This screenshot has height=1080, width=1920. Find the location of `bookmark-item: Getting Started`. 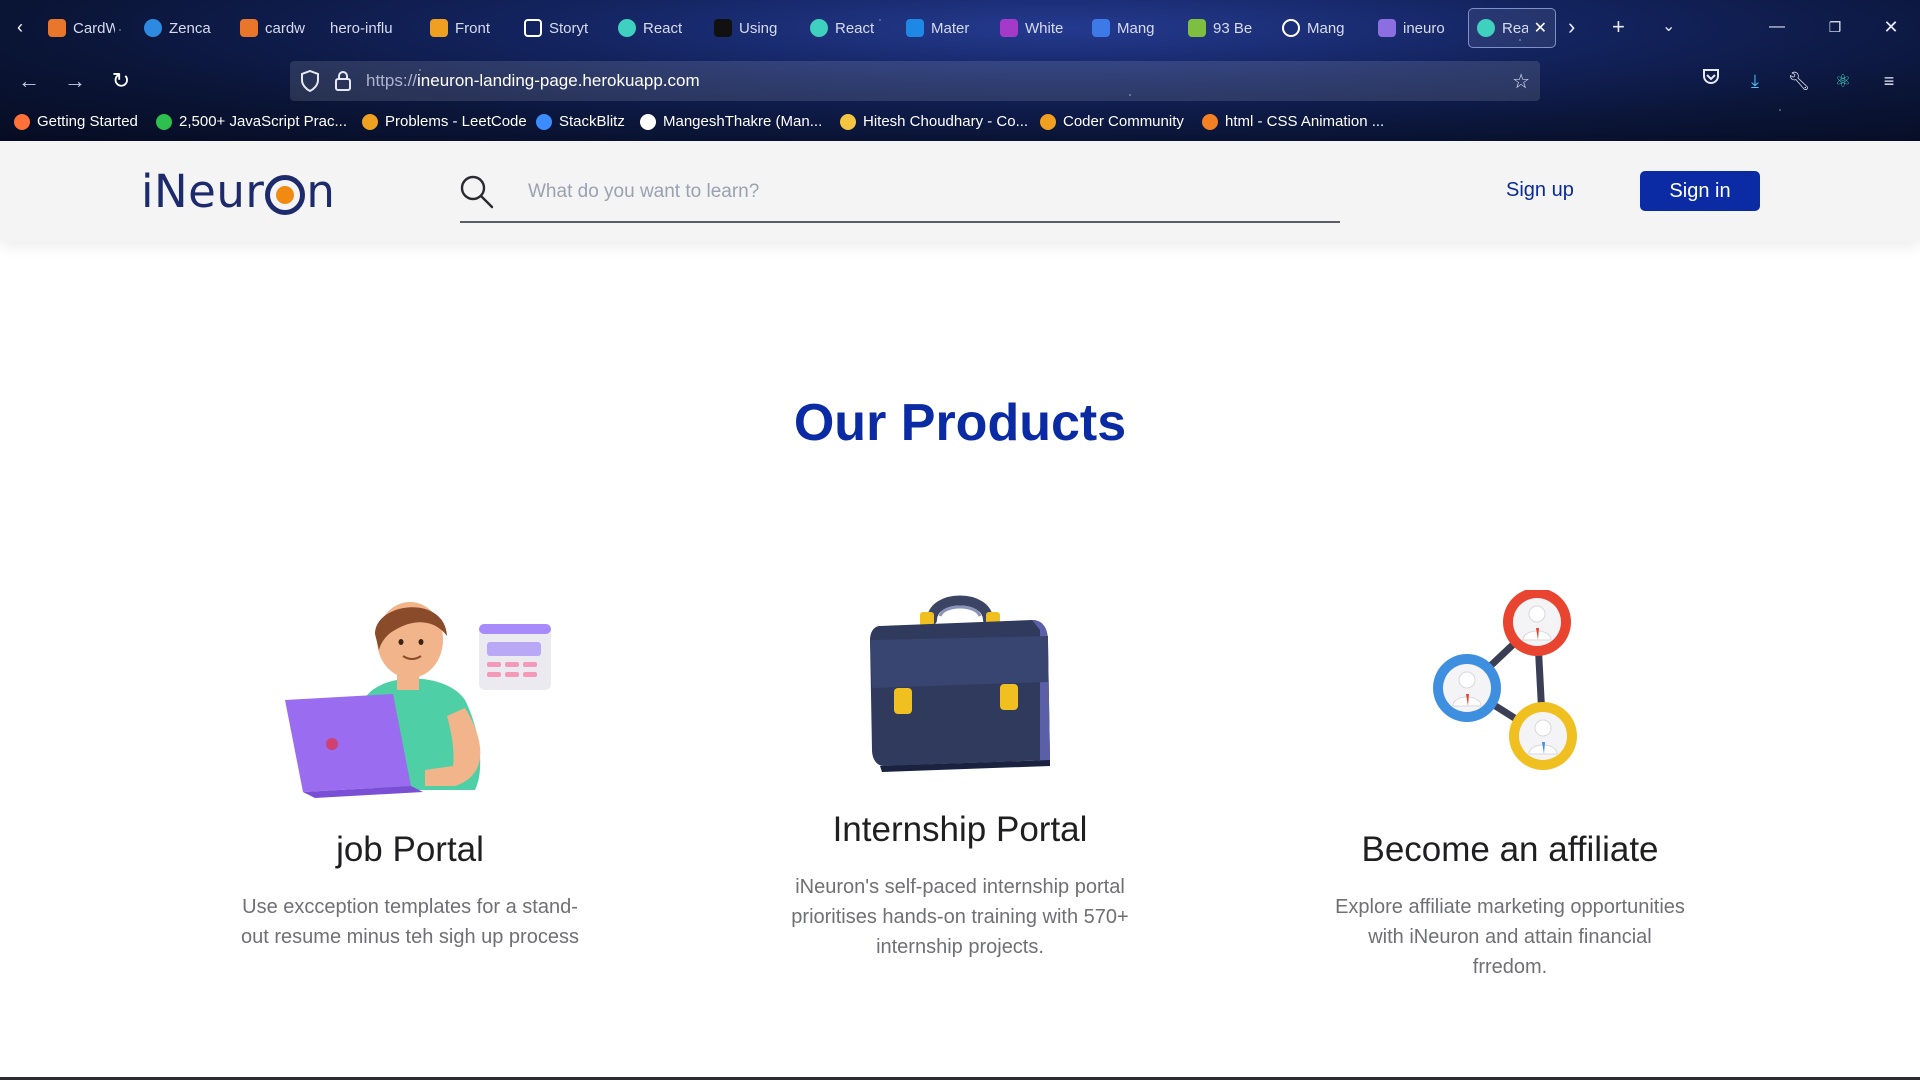

bookmark-item: Getting Started is located at coordinates (76, 121).